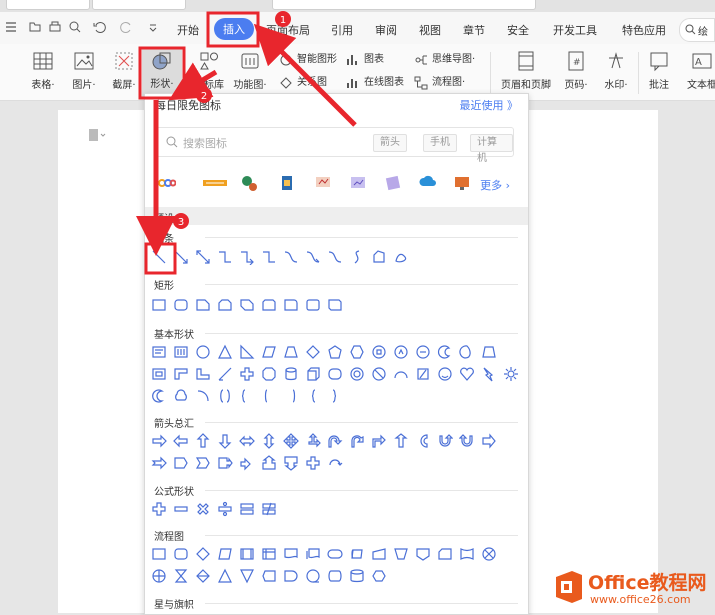 This screenshot has width=715, height=615. Describe the element at coordinates (160, 258) in the screenshot. I see `highlight-line-shape` at that location.